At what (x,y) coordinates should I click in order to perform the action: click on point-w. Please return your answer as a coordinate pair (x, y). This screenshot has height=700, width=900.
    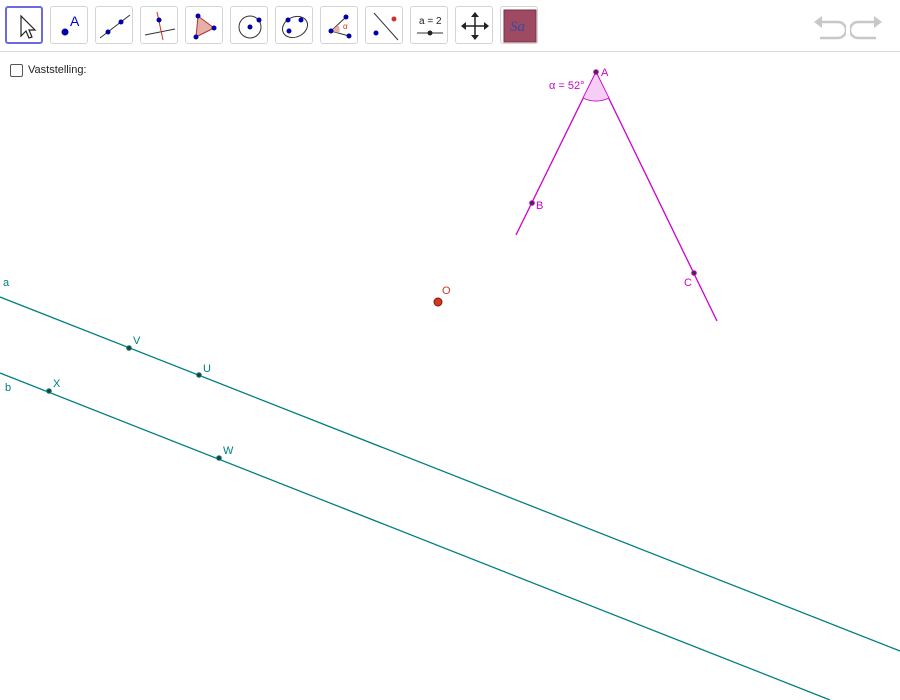
    Looking at the image, I should click on (219, 458).